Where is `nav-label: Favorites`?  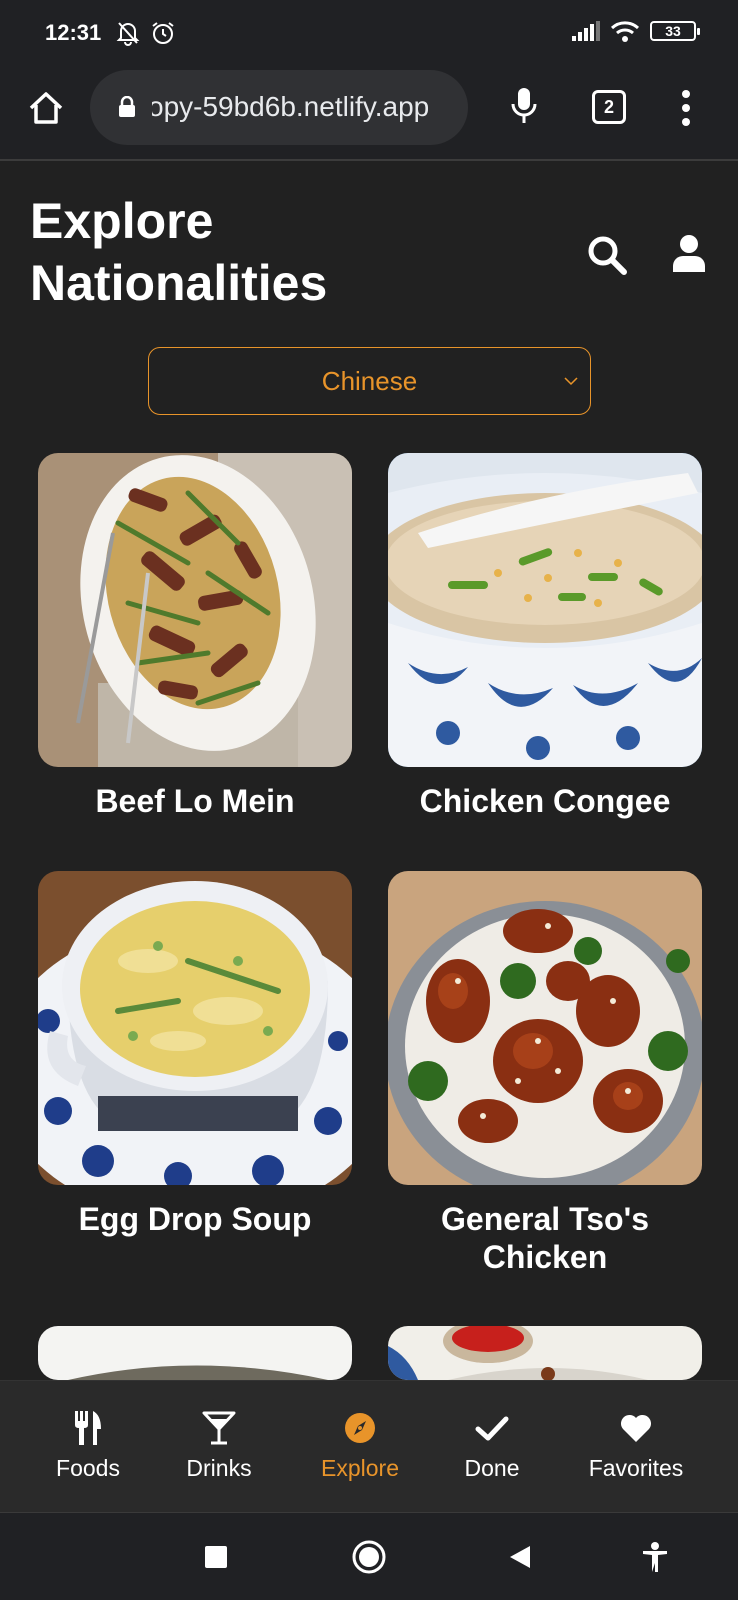
nav-label: Favorites is located at coordinates (636, 1468).